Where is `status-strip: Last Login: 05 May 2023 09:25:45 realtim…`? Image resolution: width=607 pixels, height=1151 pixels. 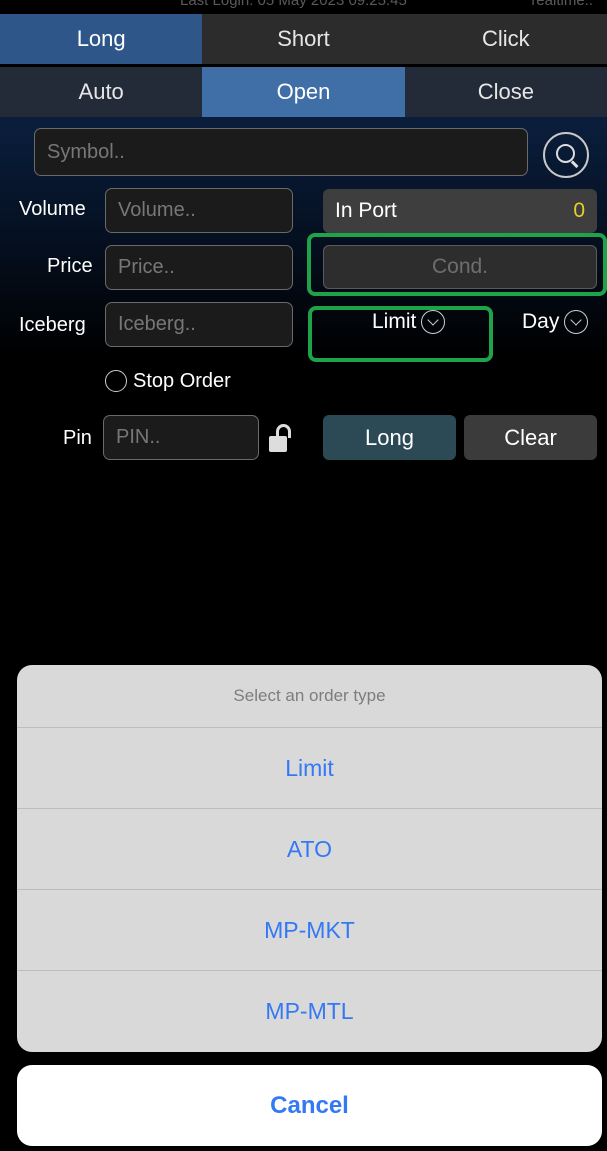
status-strip: Last Login: 05 May 2023 09:25:45 realtim… is located at coordinates (303, 7).